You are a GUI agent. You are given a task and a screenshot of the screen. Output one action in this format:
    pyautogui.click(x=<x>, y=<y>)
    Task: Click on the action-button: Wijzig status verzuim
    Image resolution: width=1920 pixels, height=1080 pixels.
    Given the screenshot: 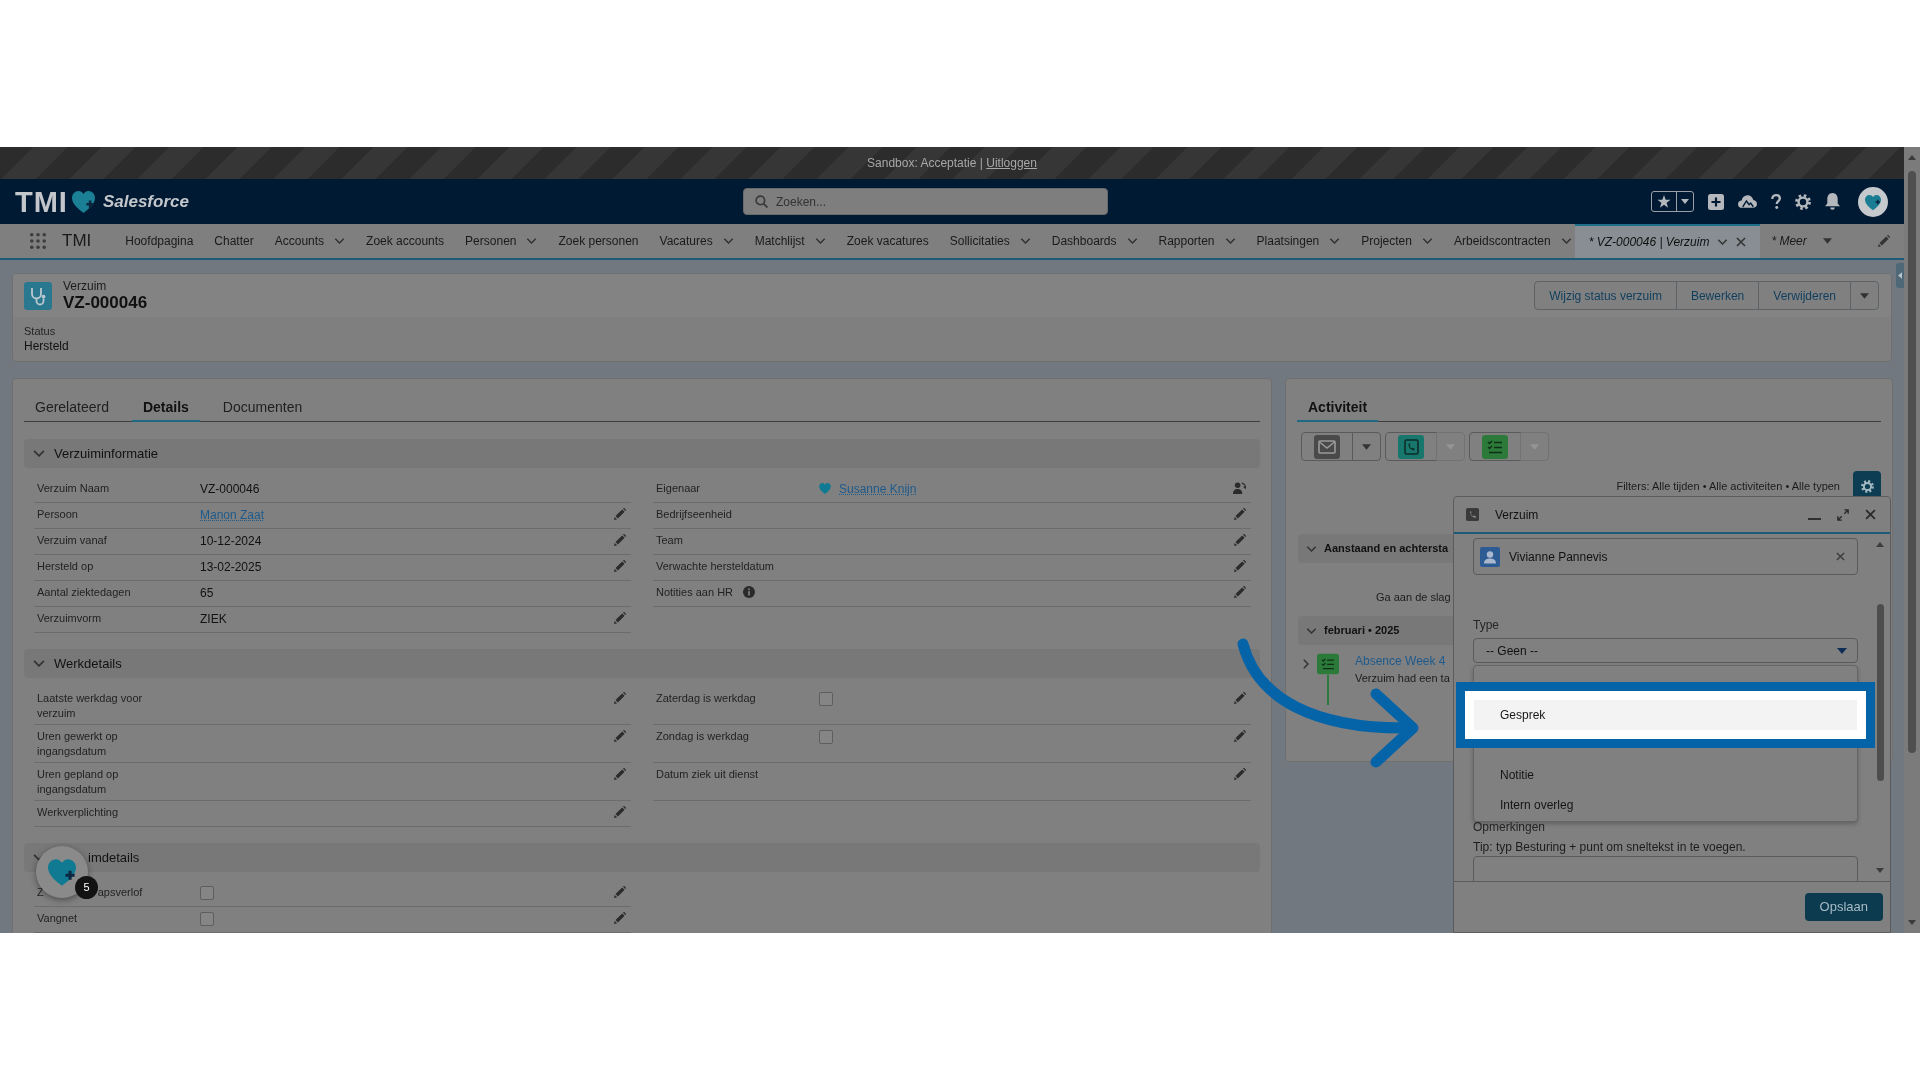 What is the action you would take?
    pyautogui.click(x=1605, y=295)
    